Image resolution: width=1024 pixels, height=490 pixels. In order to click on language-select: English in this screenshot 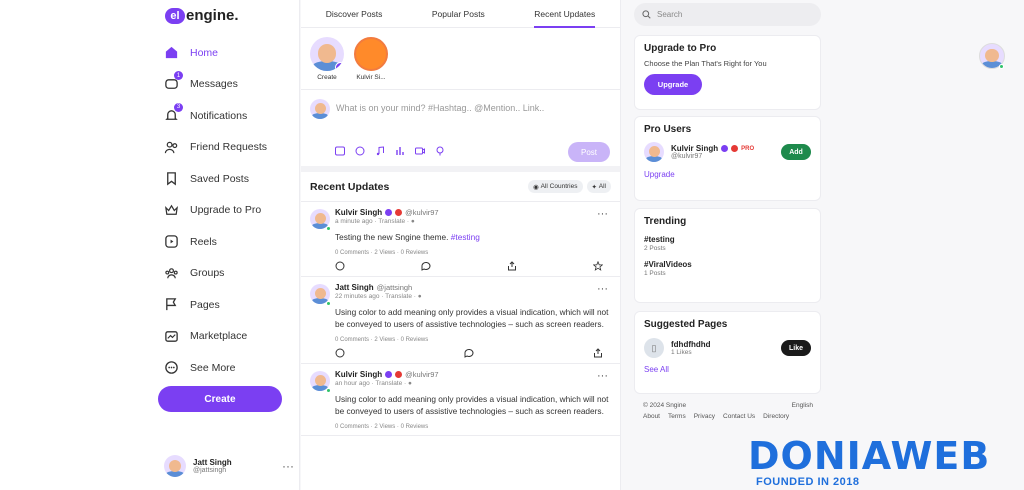, I will do `click(802, 405)`.